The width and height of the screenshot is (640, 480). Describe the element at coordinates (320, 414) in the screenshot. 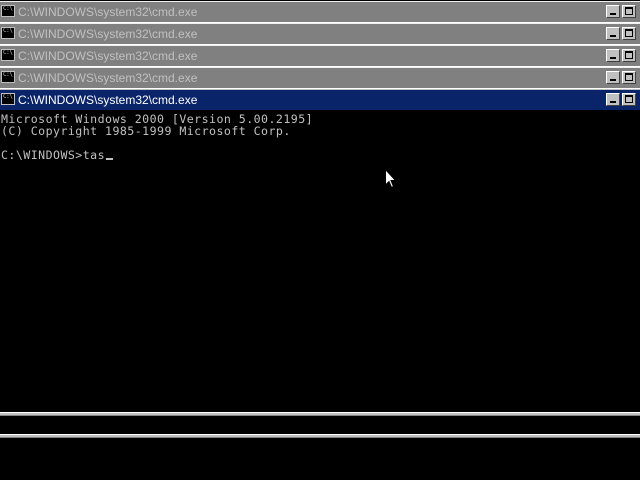

I see `window-border-upper` at that location.